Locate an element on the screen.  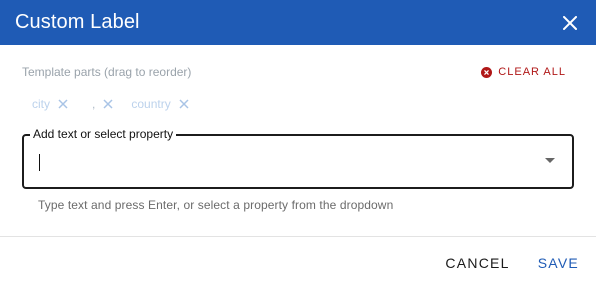
chip-label: country is located at coordinates (151, 104).